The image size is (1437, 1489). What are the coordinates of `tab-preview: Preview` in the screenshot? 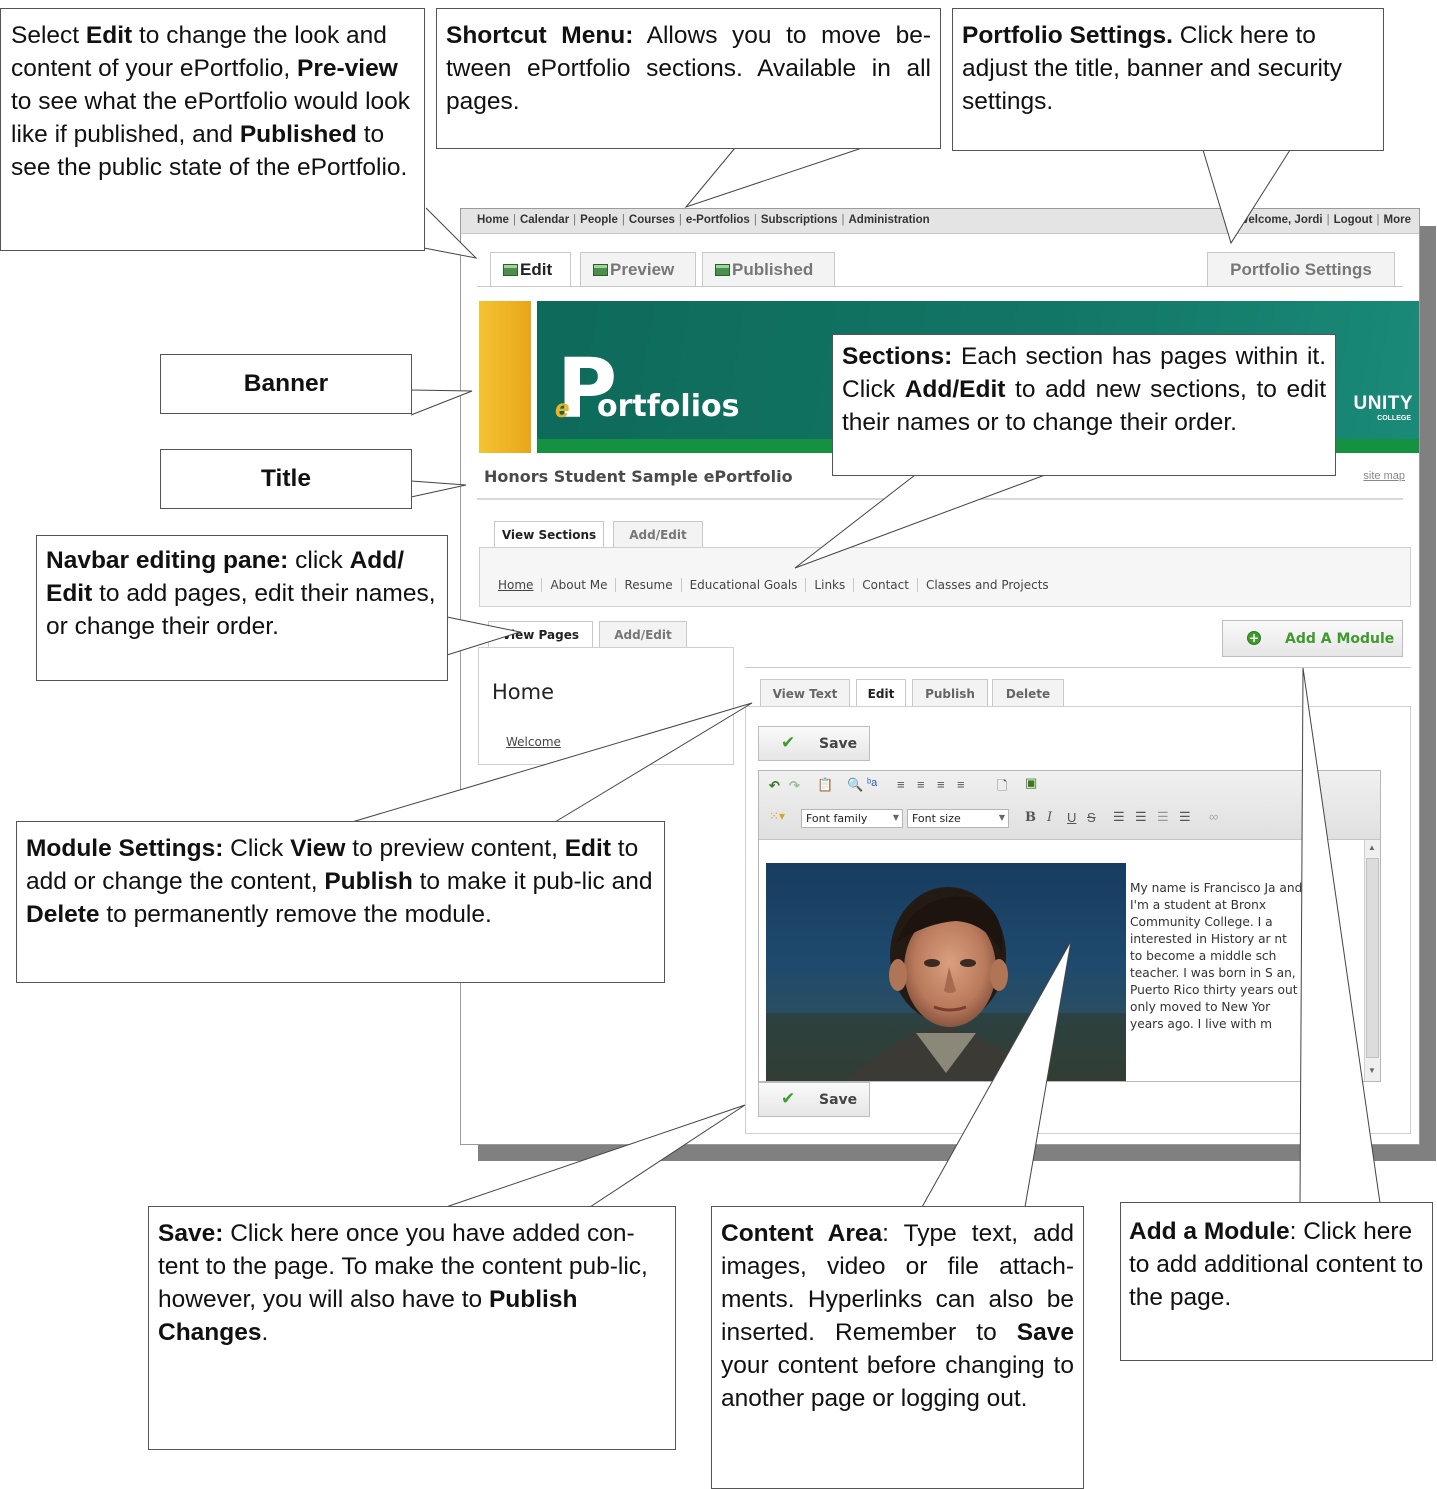 It's located at (638, 269).